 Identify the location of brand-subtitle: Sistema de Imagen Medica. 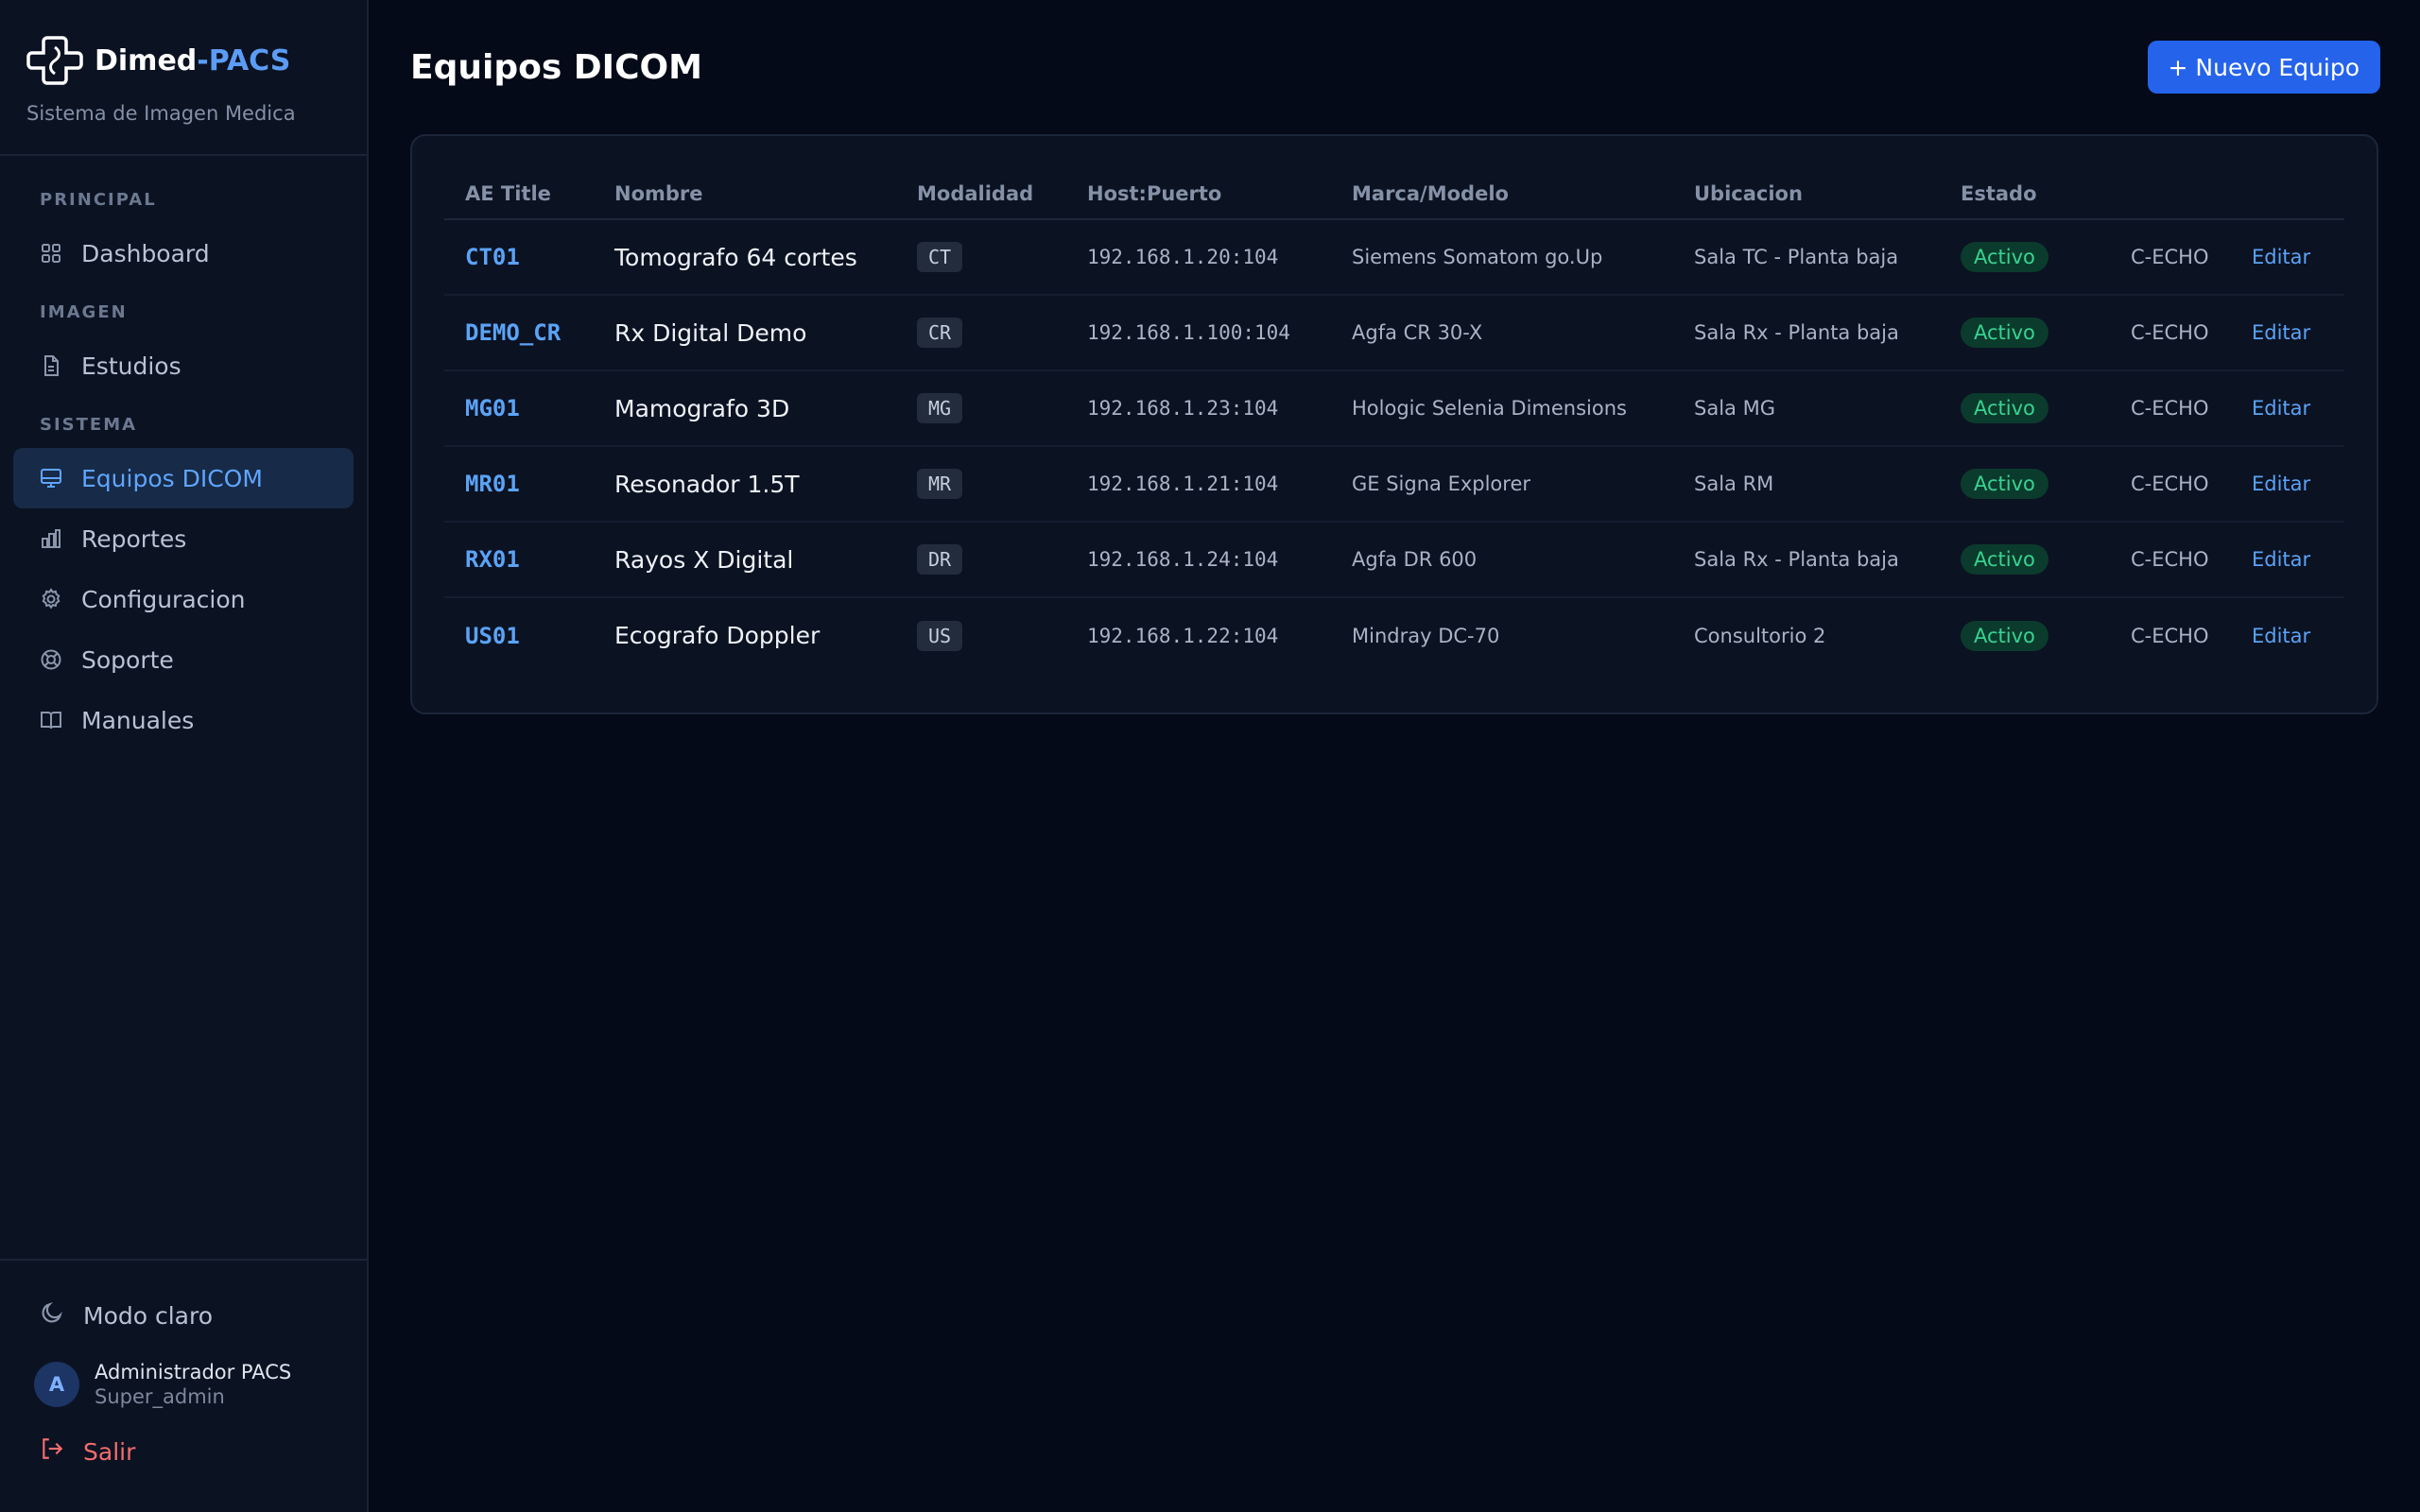
(161, 113).